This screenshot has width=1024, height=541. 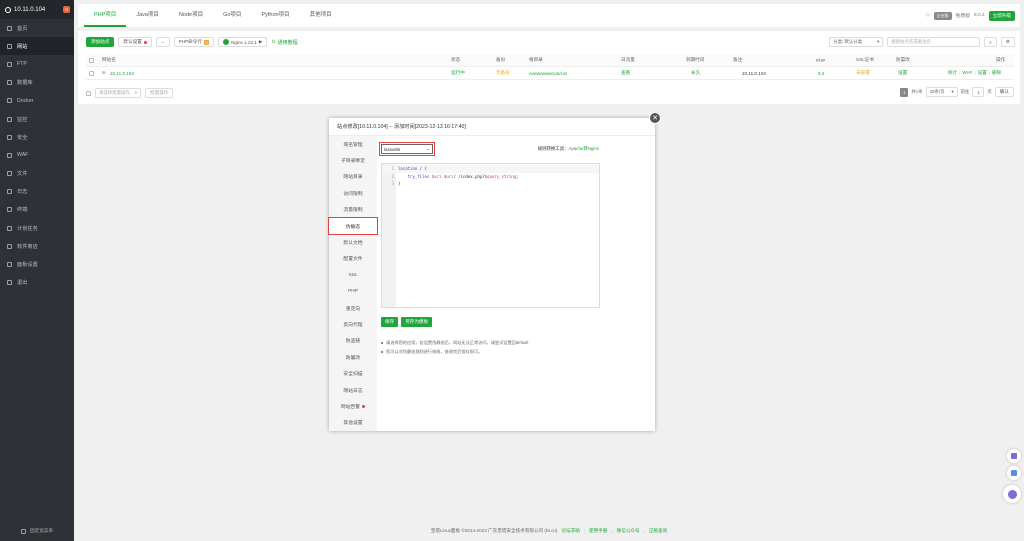 What do you see at coordinates (122, 73) in the screenshot?
I see `site-name-link: 10.11.0.104` at bounding box center [122, 73].